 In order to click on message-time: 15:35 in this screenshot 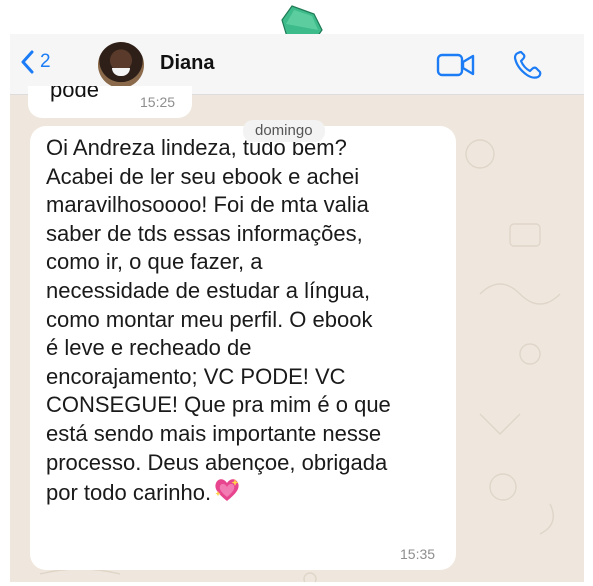, I will do `click(418, 554)`.